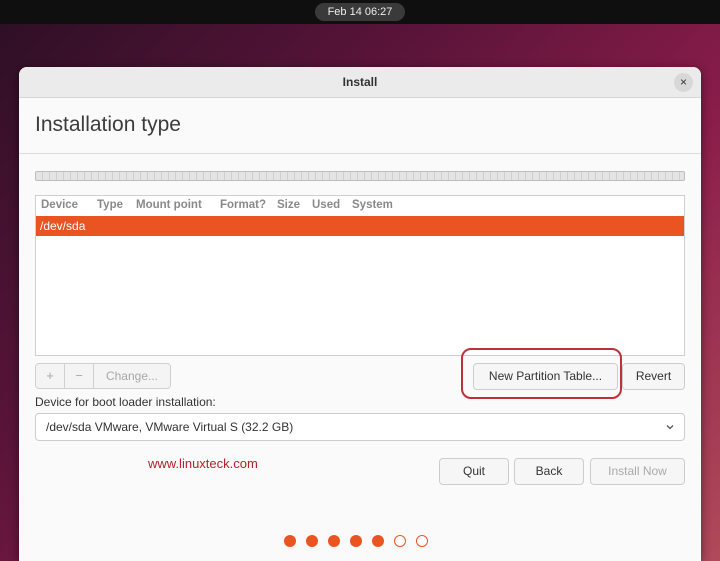 This screenshot has width=720, height=561. I want to click on top-bar: Feb 14 06:27, so click(360, 12).